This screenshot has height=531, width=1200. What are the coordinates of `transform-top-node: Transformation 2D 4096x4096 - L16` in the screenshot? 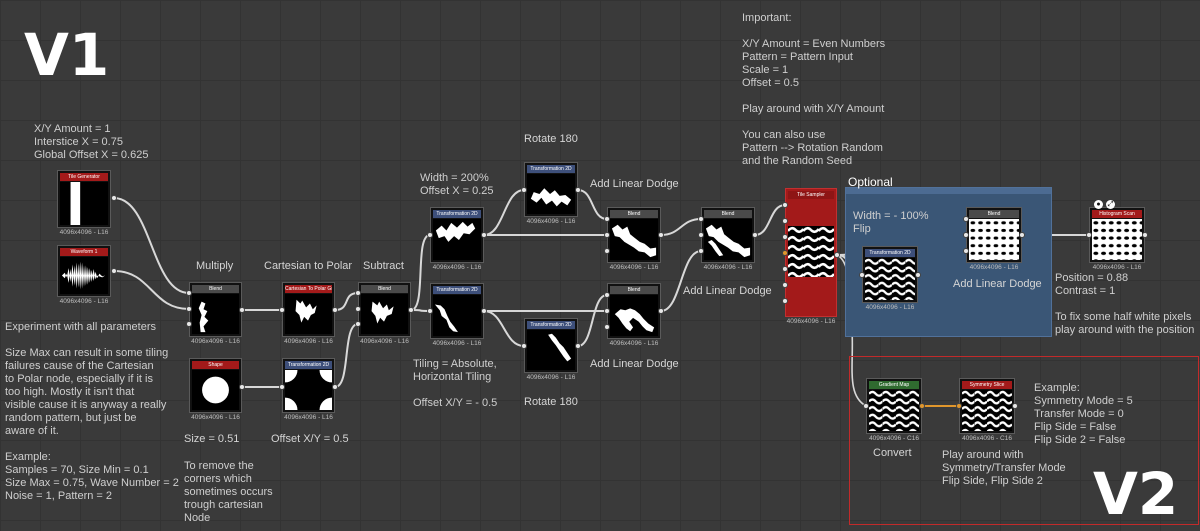 It's located at (457, 239).